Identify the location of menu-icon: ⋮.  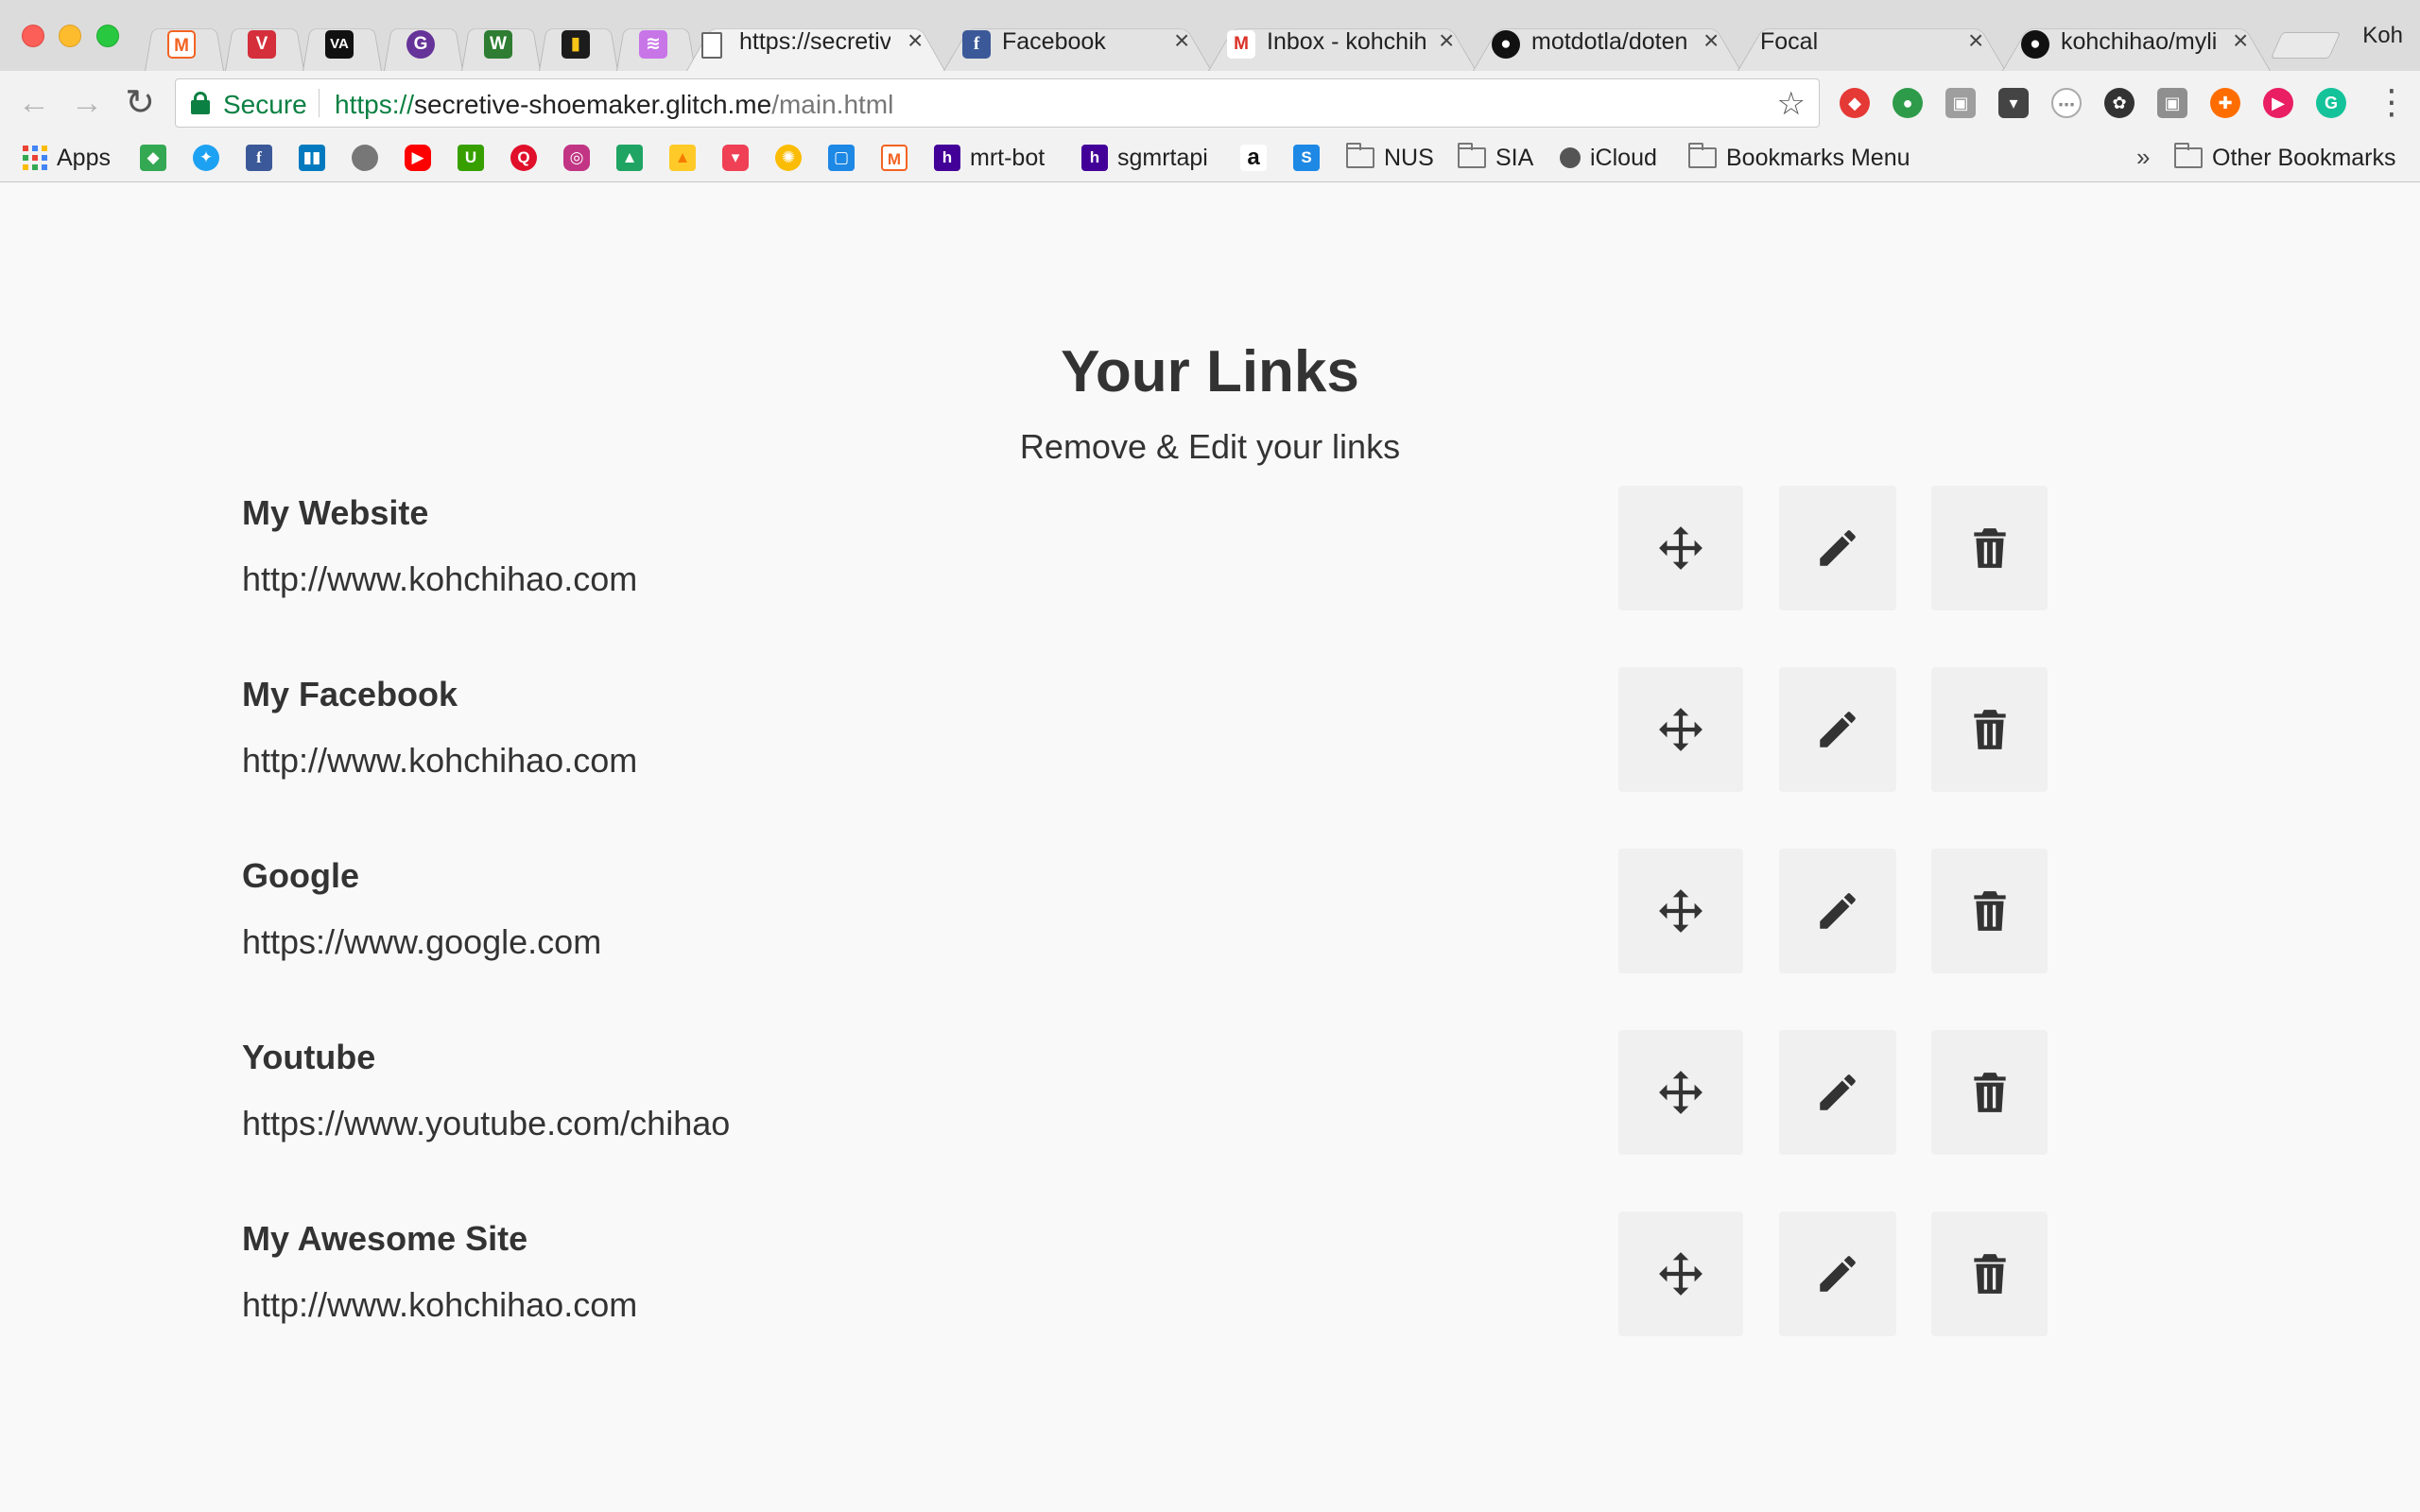
(2392, 102).